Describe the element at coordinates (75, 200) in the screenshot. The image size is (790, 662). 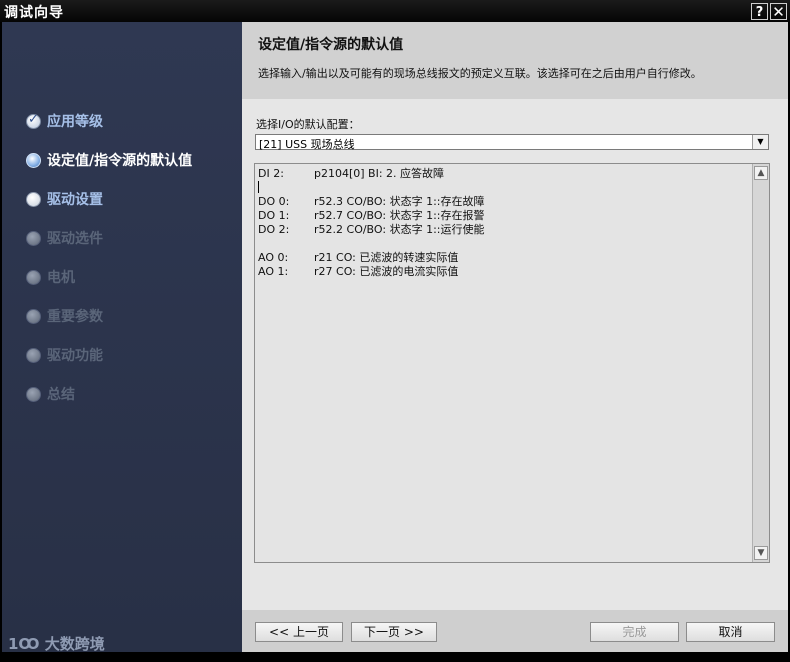
I see `step-label: 驱动设置` at that location.